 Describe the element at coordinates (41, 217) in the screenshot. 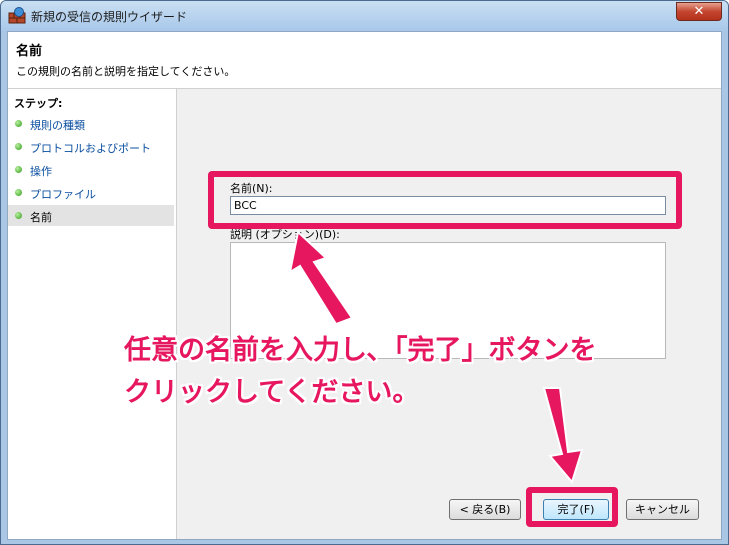

I see `step-label: 名前` at that location.